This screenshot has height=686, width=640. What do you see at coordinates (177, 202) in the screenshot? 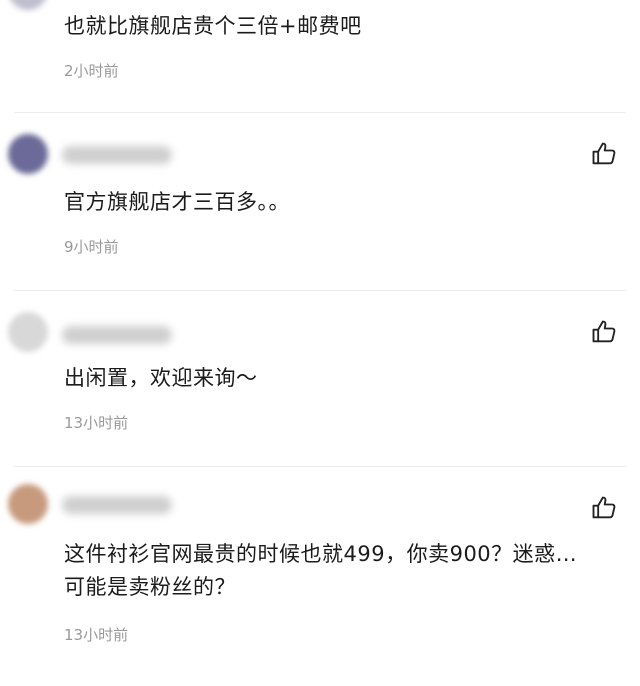
I see `comment-text: 官方旗舰店才三百多。。` at bounding box center [177, 202].